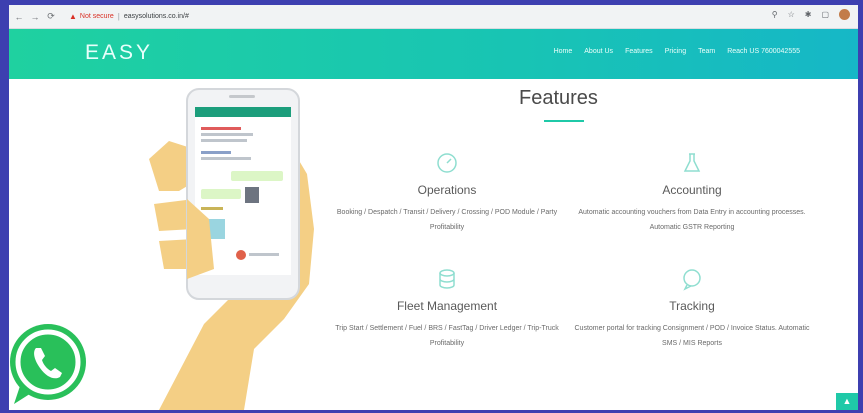 The image size is (863, 413). What do you see at coordinates (847, 401) in the screenshot?
I see `back-to-top-button: ▲` at bounding box center [847, 401].